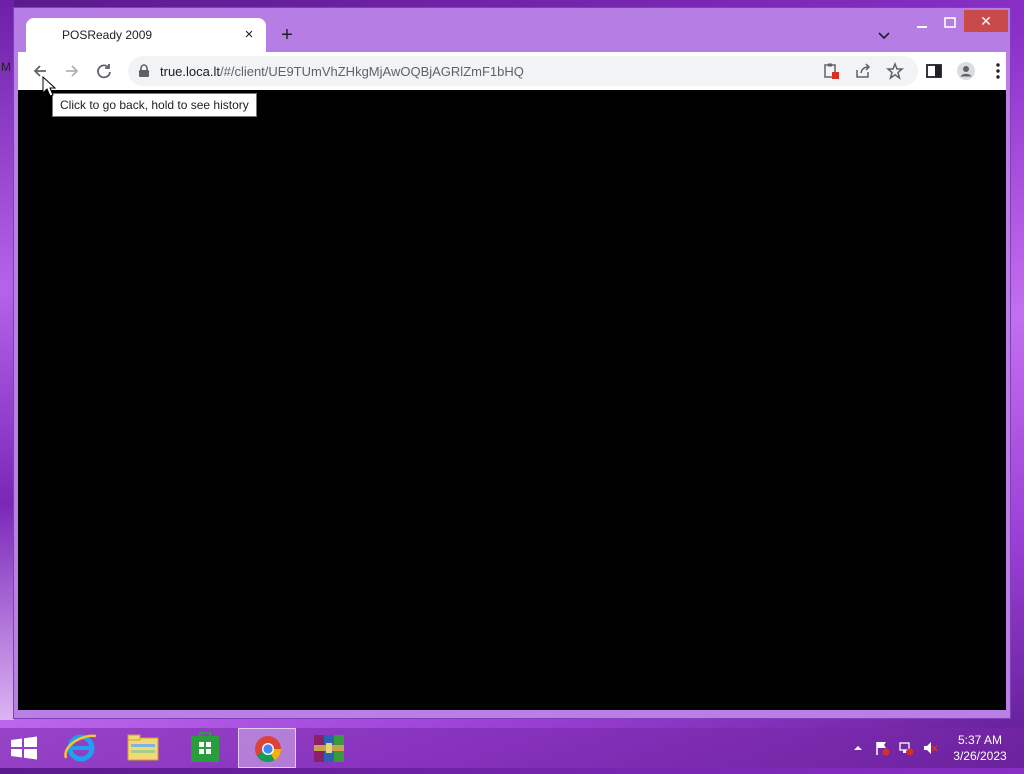 This screenshot has height=774, width=1024. What do you see at coordinates (7, 360) in the screenshot?
I see `desktop-wallpaper-edge` at bounding box center [7, 360].